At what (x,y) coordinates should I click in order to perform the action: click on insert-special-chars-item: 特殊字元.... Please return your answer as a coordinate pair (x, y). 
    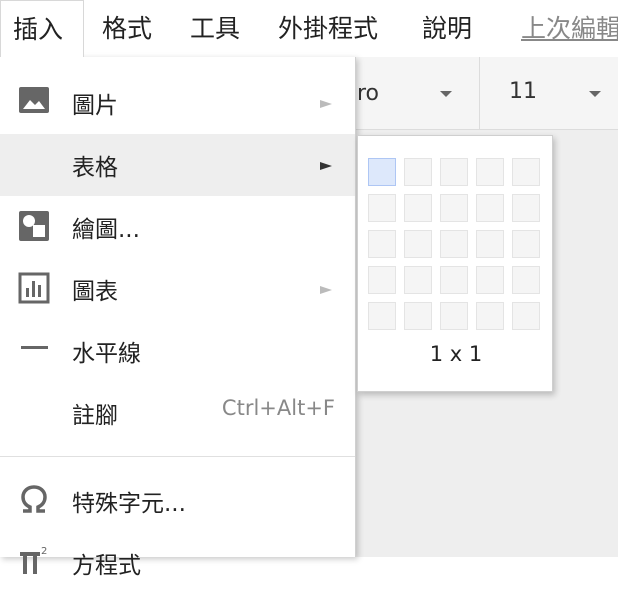
    Looking at the image, I should click on (177, 501).